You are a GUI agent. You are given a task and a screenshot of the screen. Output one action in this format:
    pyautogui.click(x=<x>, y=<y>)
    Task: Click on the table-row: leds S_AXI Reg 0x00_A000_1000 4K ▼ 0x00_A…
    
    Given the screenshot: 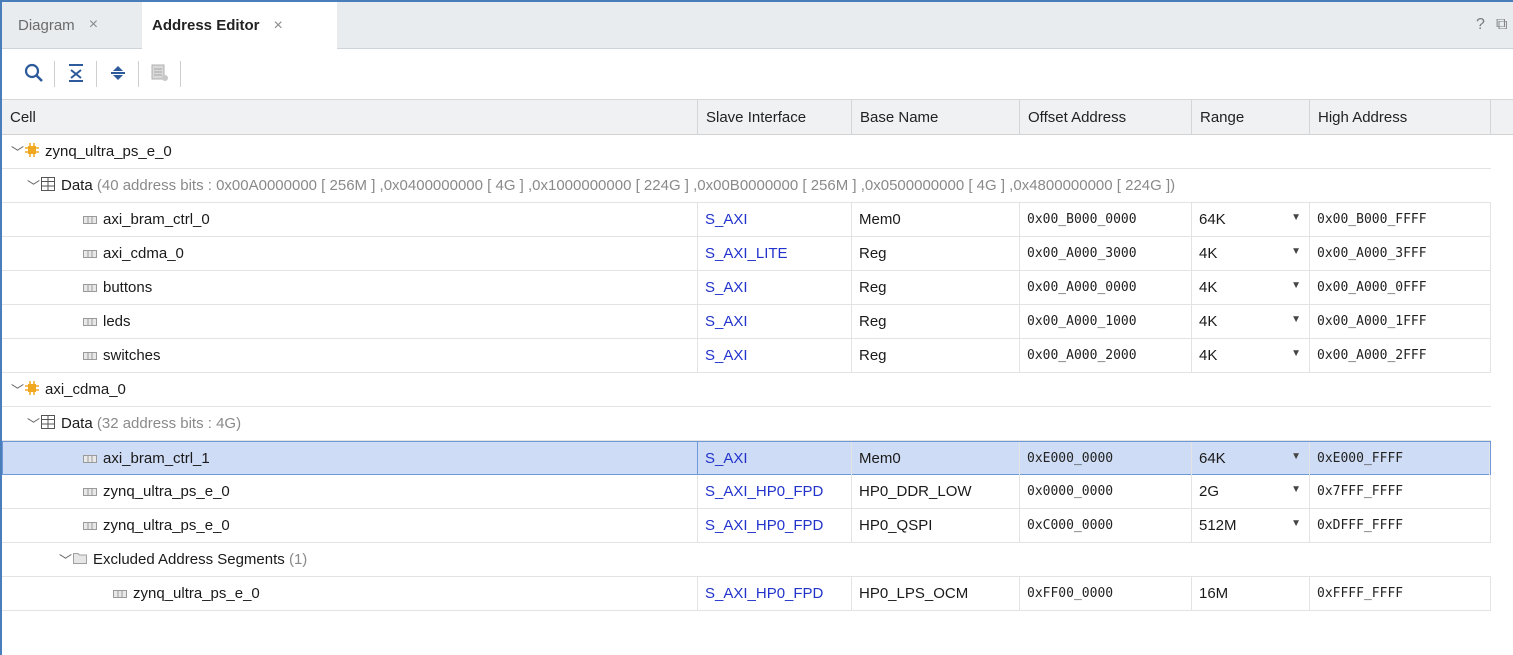 What is the action you would take?
    pyautogui.click(x=746, y=322)
    